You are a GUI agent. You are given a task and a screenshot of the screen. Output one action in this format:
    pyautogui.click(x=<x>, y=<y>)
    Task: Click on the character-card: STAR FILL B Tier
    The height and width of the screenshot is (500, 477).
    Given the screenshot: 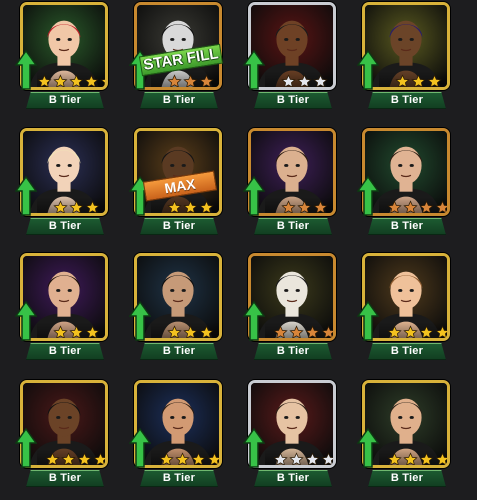 What is the action you would take?
    pyautogui.click(x=177, y=55)
    